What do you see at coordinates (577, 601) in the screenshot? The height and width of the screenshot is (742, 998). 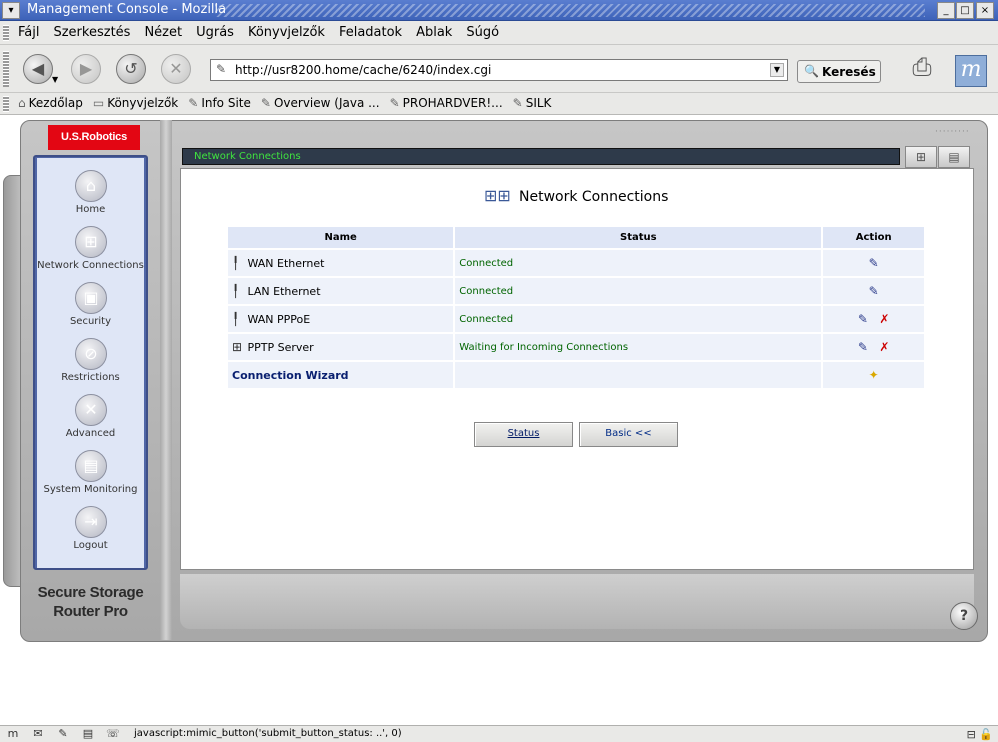 I see `frame-bottom-bar` at bounding box center [577, 601].